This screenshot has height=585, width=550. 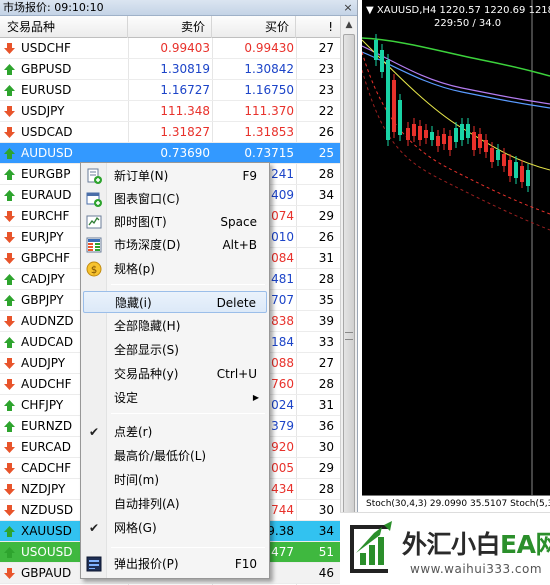 I want to click on symbol-cell: NZDUSD, so click(x=47, y=510).